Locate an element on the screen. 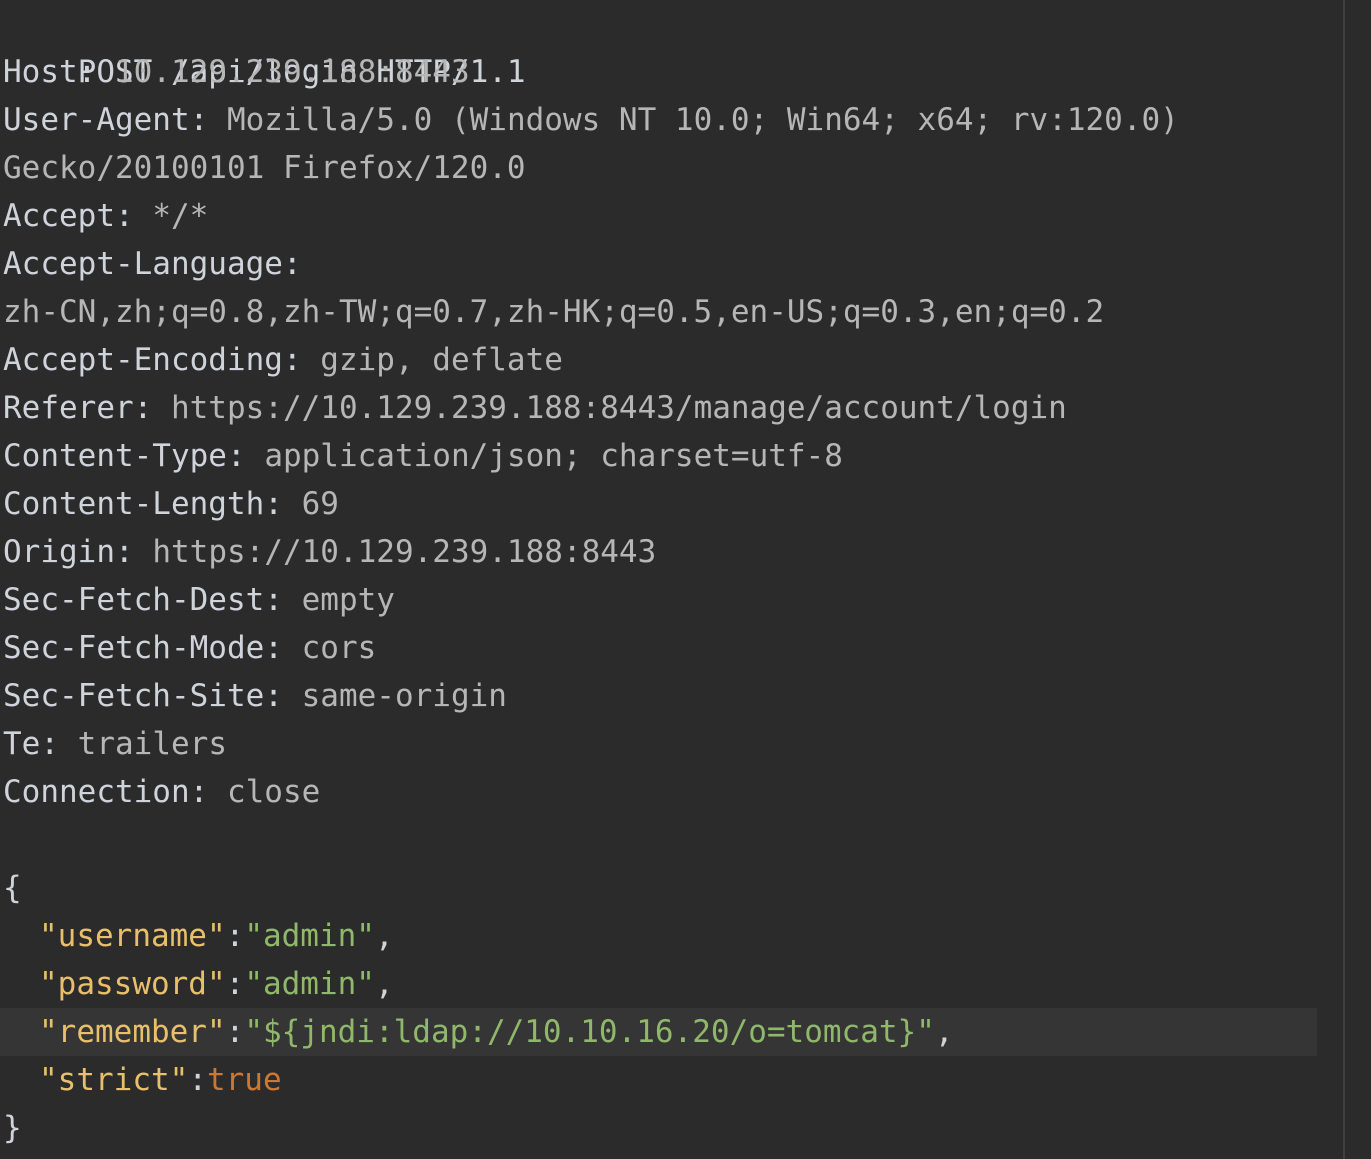 The image size is (1371, 1159). header-key: Origin: is located at coordinates (68, 552).